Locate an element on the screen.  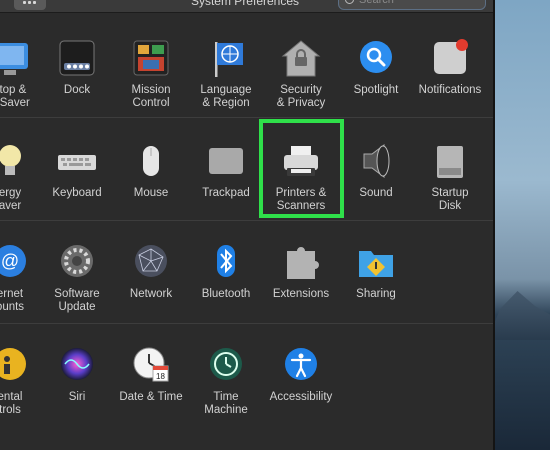
pref-spotlight: Spotlight is located at coordinates (376, 68).